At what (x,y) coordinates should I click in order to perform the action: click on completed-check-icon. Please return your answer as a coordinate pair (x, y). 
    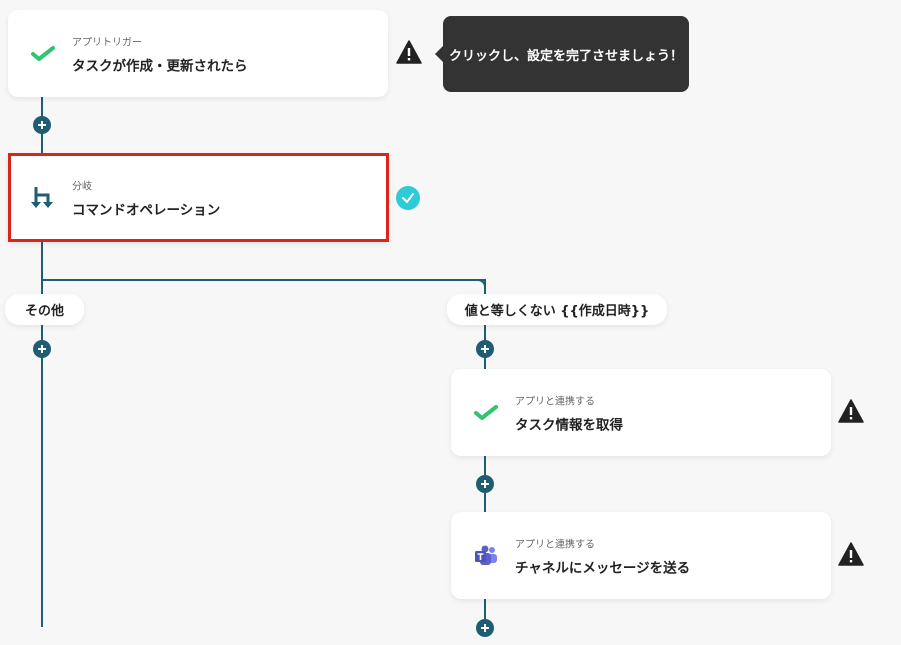
    Looking at the image, I should click on (408, 198).